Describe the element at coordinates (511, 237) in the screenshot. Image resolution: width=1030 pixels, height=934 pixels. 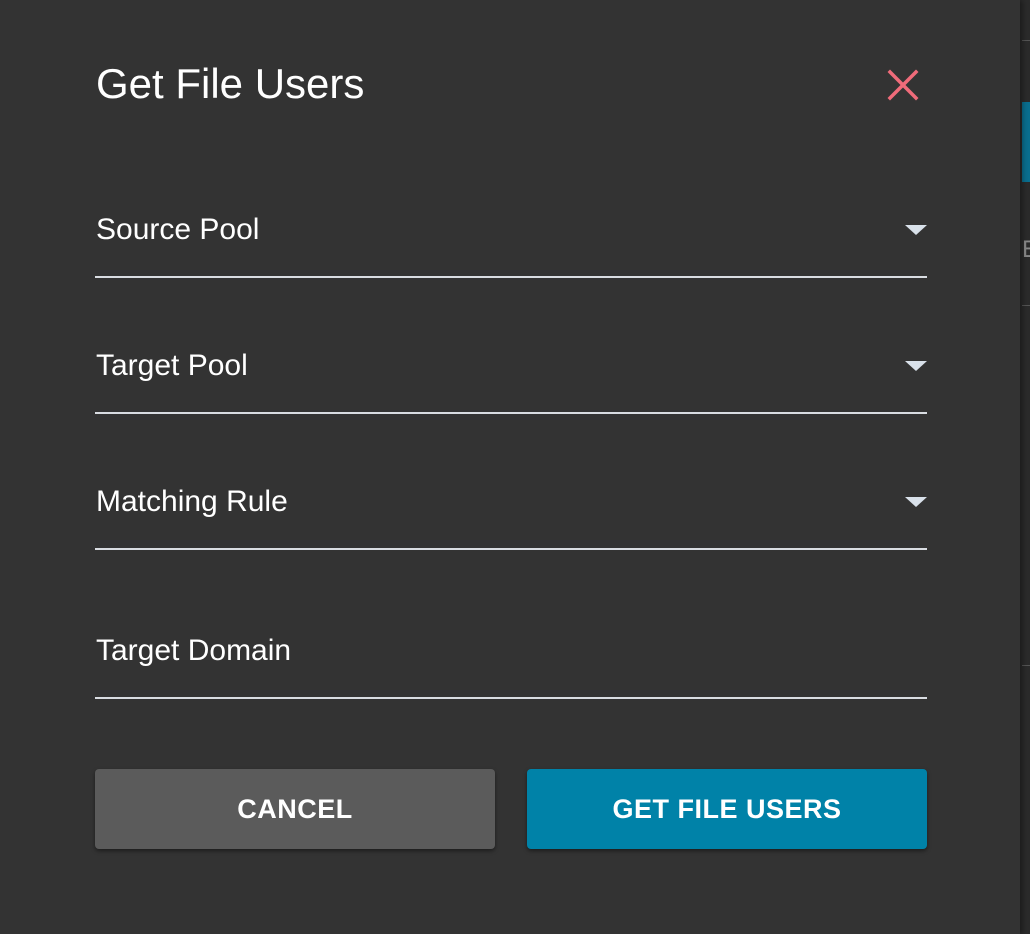
I see `source-pool-select: Source Pool` at that location.